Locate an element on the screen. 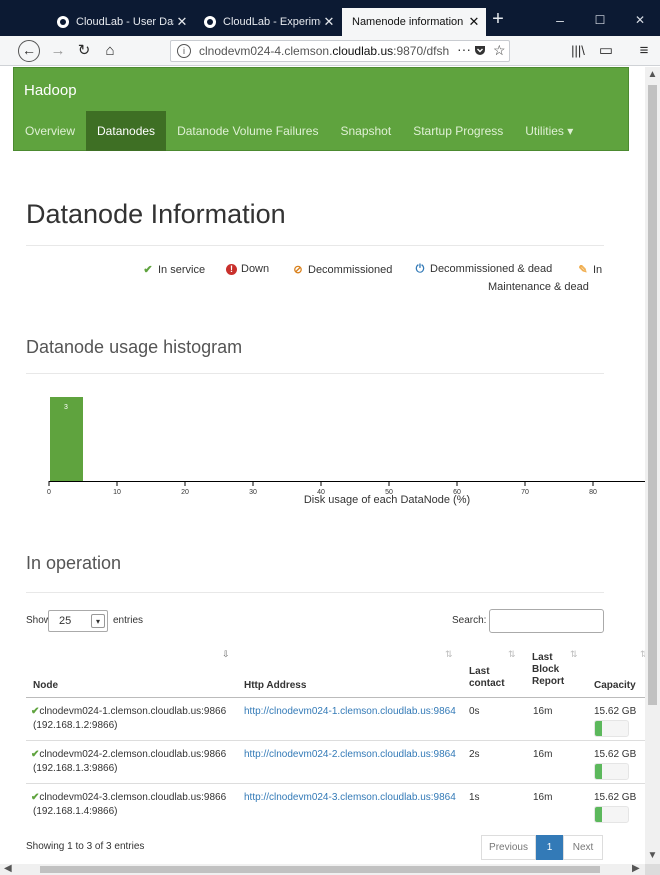 Image resolution: width=660 pixels, height=875 pixels. ban-icon: ⊘ is located at coordinates (298, 270).